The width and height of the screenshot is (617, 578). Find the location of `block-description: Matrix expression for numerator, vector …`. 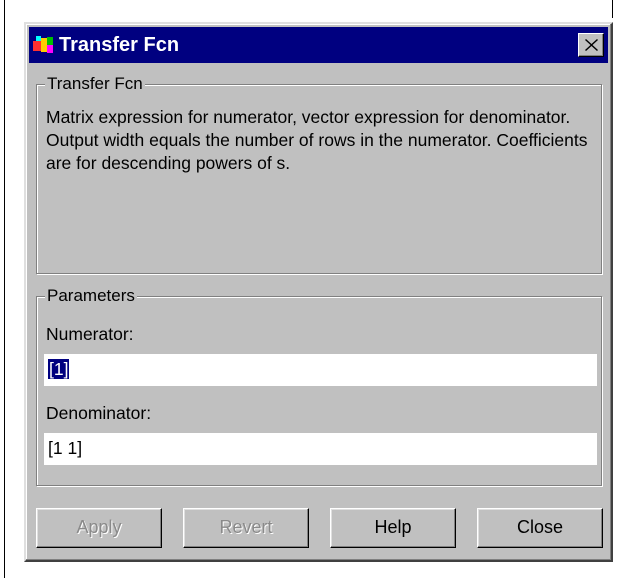

block-description: Matrix expression for numerator, vector … is located at coordinates (317, 140).